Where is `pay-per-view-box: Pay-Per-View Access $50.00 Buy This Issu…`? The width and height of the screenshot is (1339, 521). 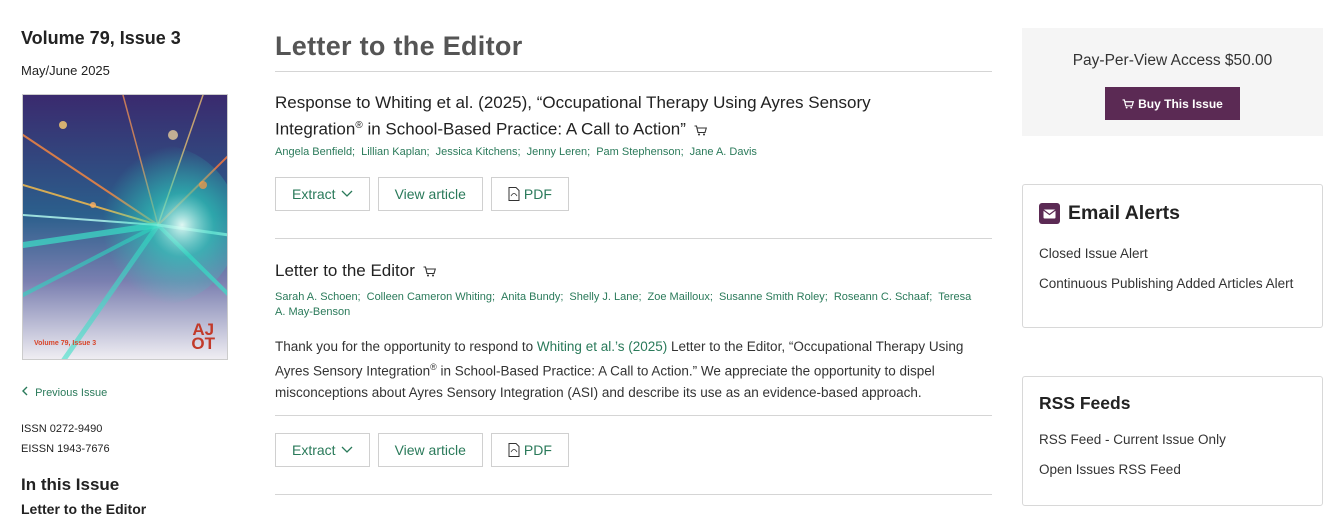 pay-per-view-box: Pay-Per-View Access $50.00 Buy This Issu… is located at coordinates (1172, 82).